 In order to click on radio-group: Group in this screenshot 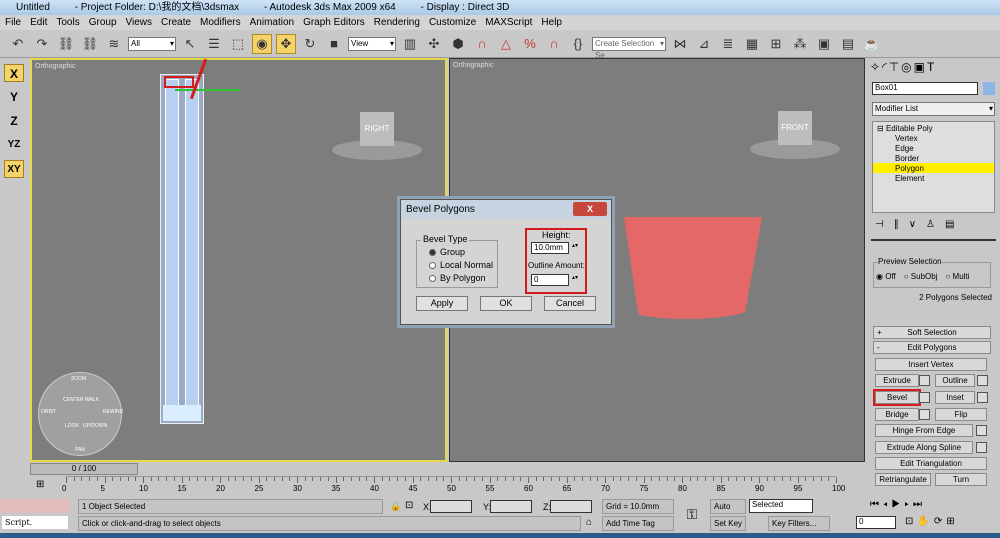, I will do `click(463, 252)`.